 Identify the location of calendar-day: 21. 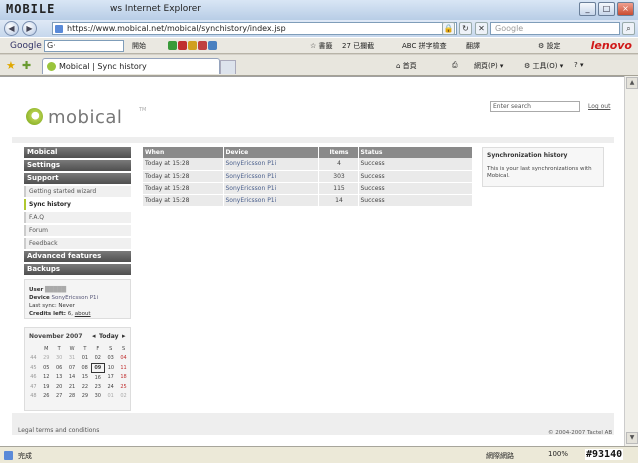
(72, 387).